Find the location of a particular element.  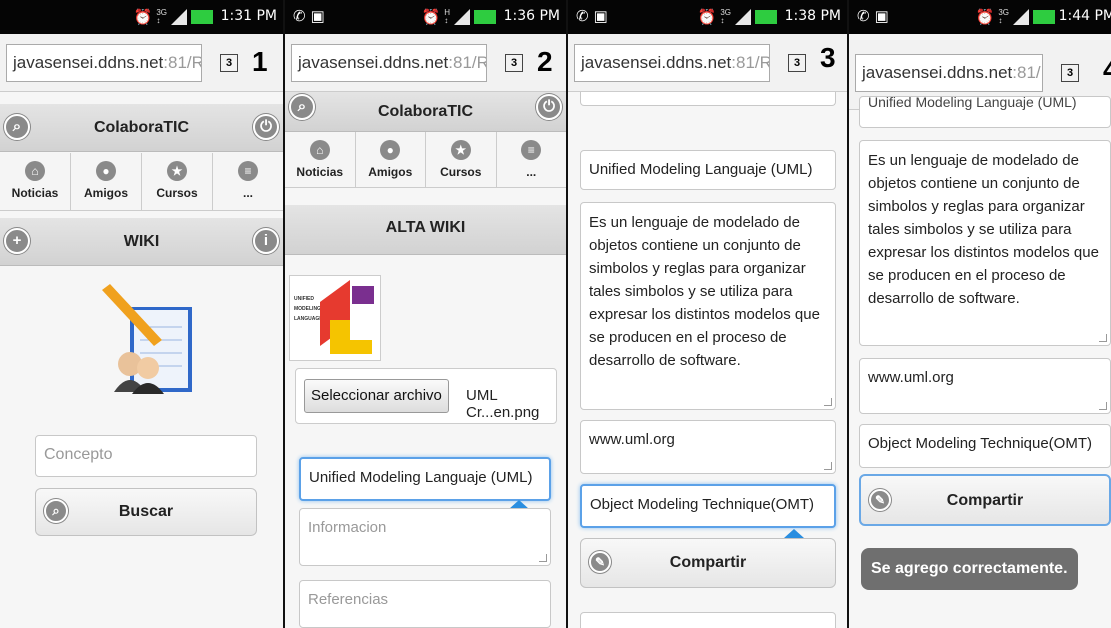

alta-wiki-title: ALTA WIKI is located at coordinates (425, 227).